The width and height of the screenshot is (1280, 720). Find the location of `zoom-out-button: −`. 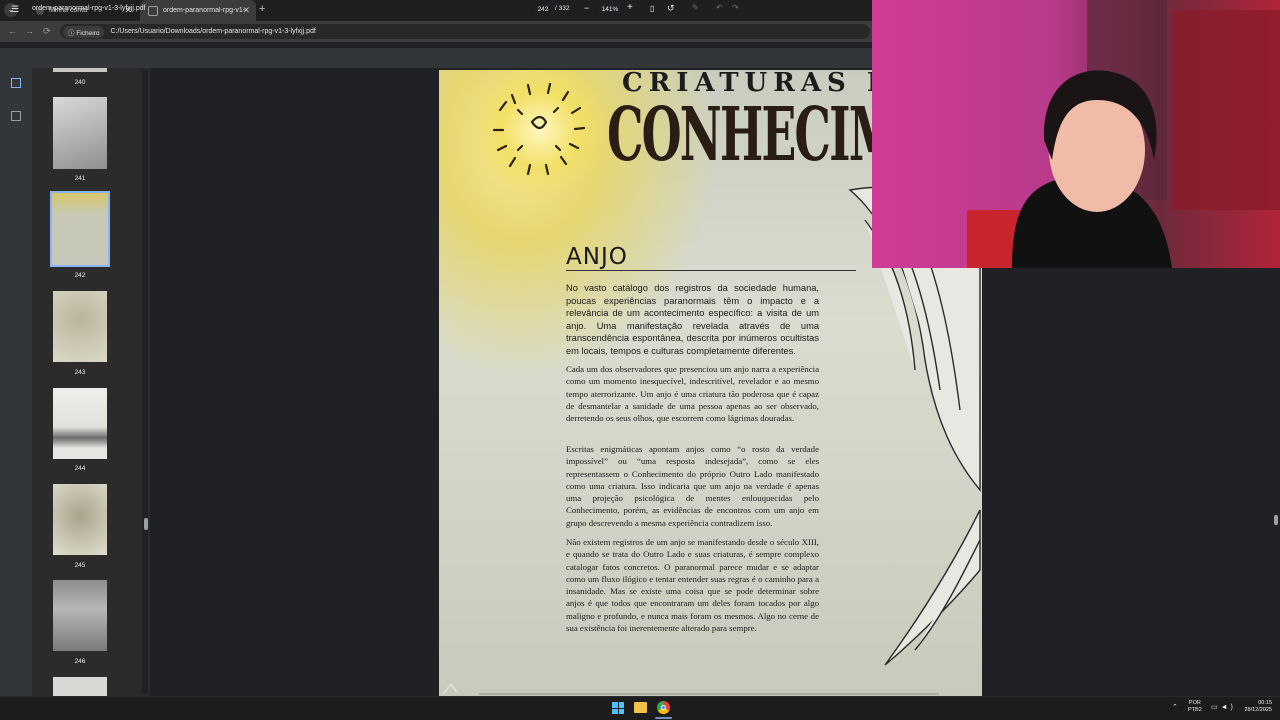

zoom-out-button: − is located at coordinates (586, 8).